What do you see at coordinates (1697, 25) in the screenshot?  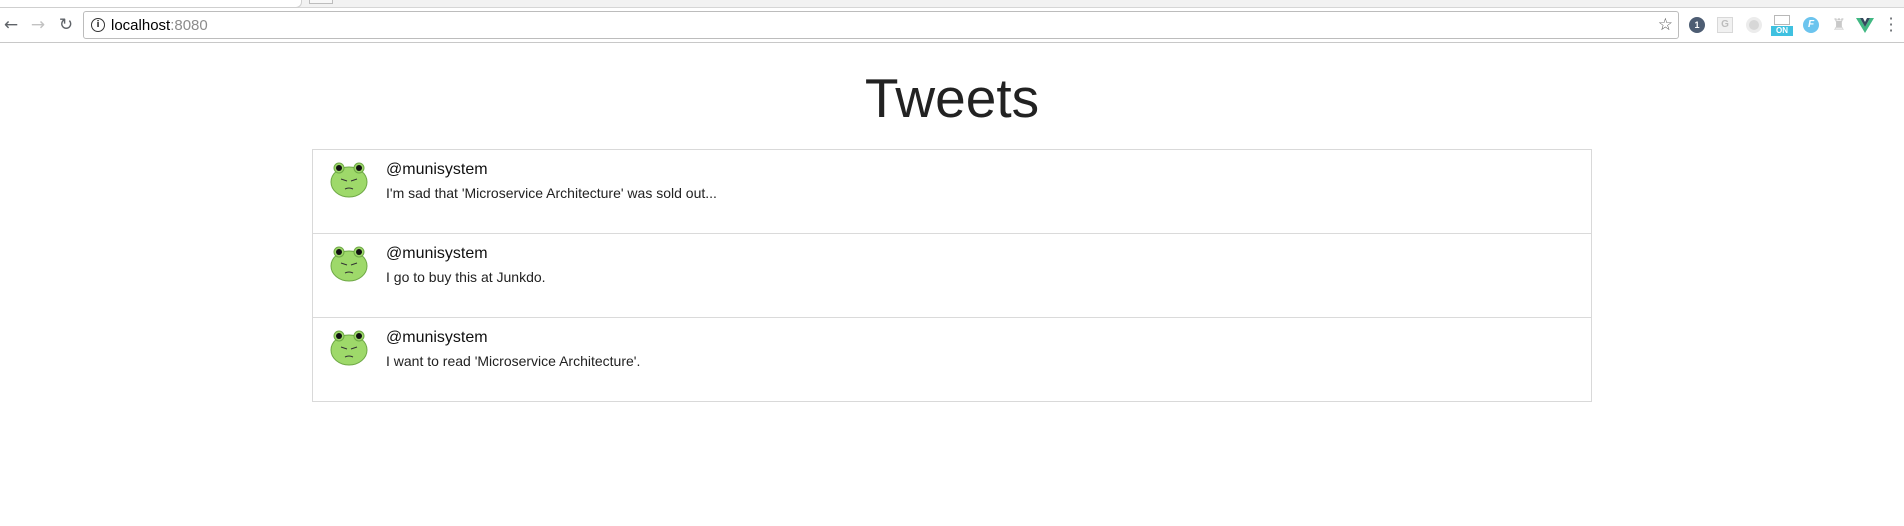 I see `onepassword-extension-icon: 1` at bounding box center [1697, 25].